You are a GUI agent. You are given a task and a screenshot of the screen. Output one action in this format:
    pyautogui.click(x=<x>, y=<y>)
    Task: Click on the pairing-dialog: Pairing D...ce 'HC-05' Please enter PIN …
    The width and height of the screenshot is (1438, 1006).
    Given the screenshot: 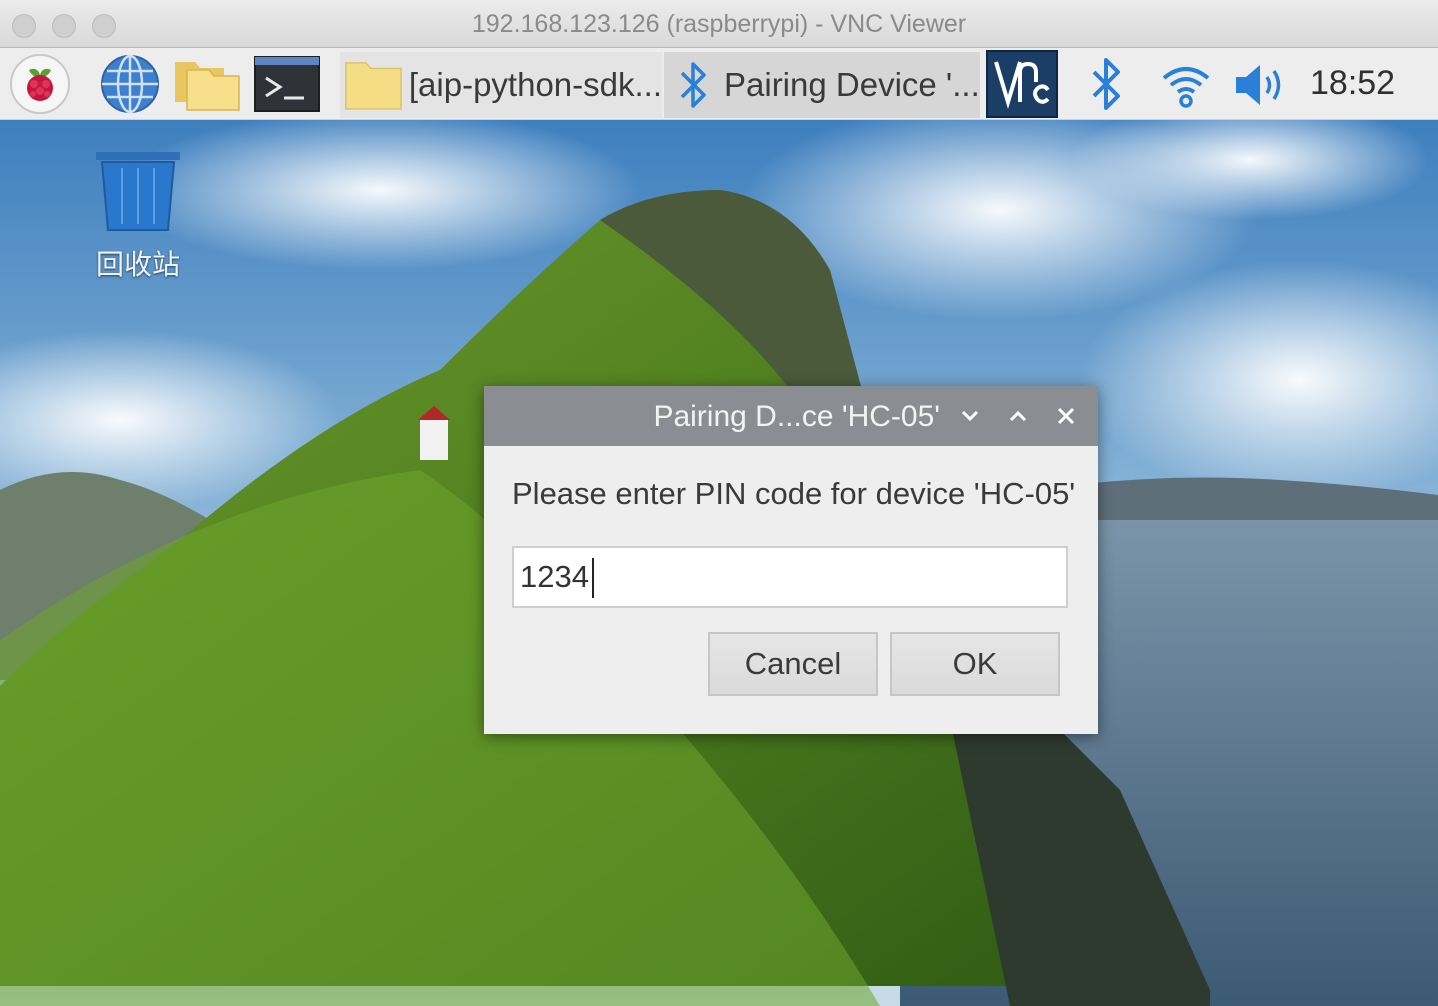 What is the action you would take?
    pyautogui.click(x=791, y=560)
    